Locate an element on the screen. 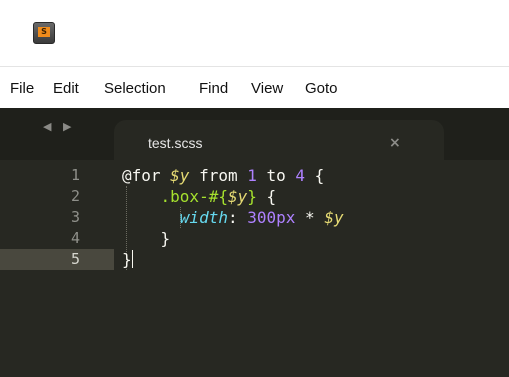  tab-bar: ◀ ▶ test.scss × is located at coordinates (254, 134).